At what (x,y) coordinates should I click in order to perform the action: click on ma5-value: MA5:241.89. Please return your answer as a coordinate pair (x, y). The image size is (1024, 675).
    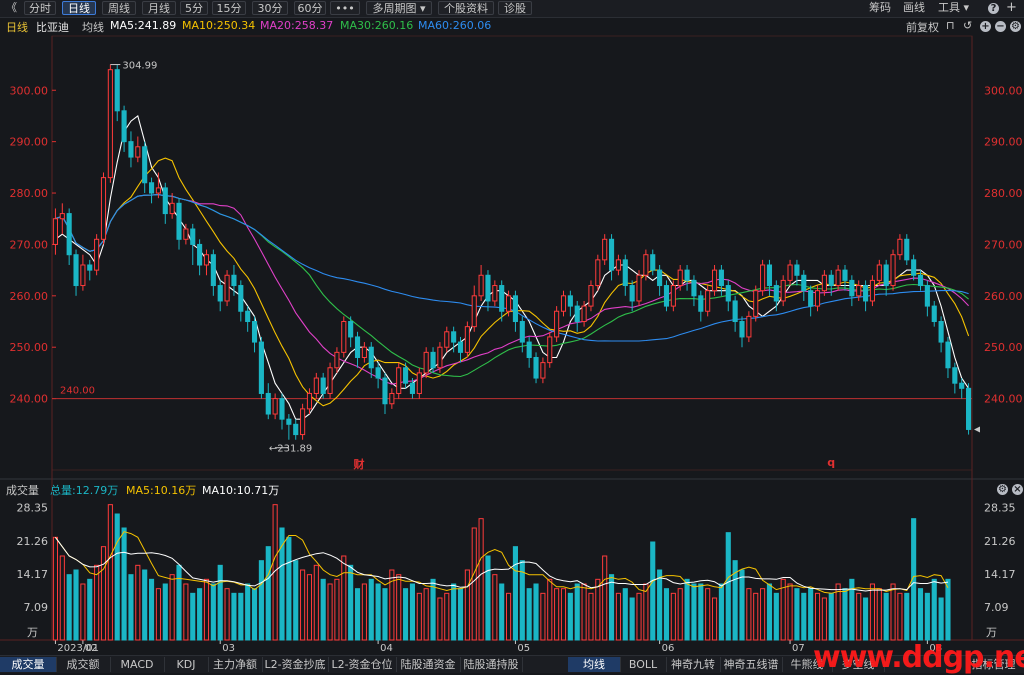
    Looking at the image, I should click on (143, 25).